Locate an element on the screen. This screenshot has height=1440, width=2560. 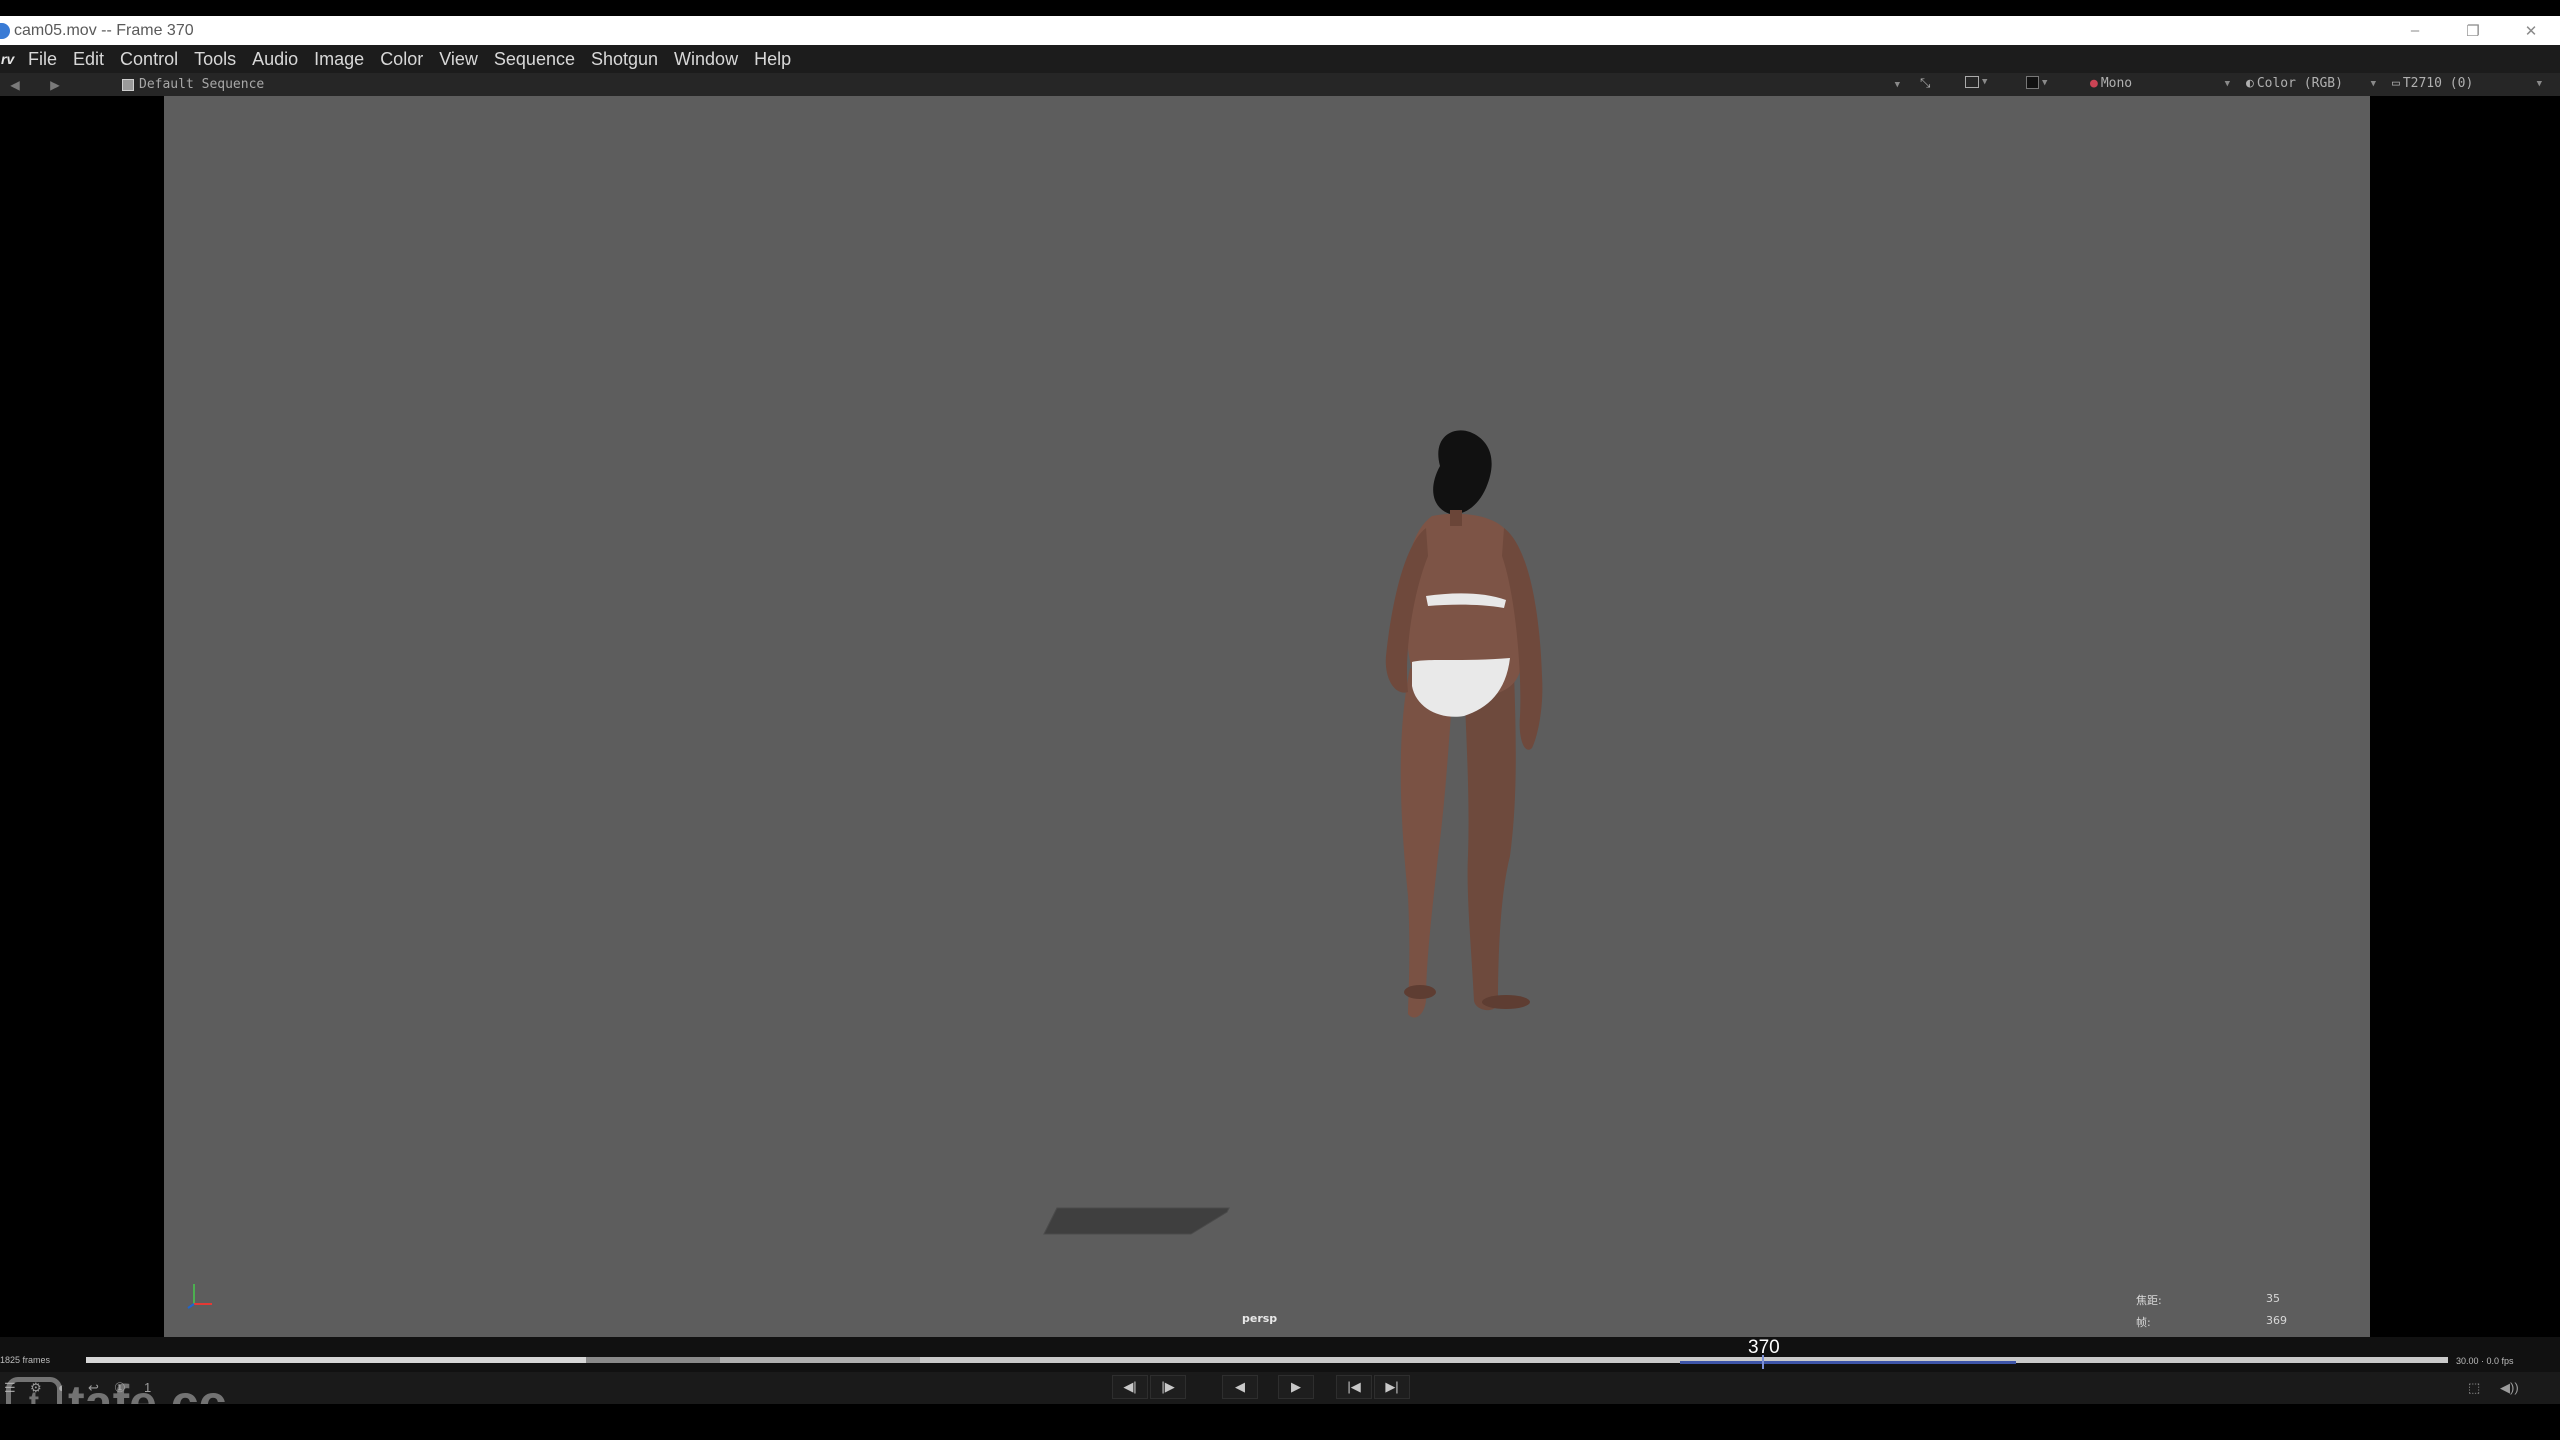
window-title-bar: cam05.mov -- Frame 370 – ❐ ✕ is located at coordinates (1280, 30).